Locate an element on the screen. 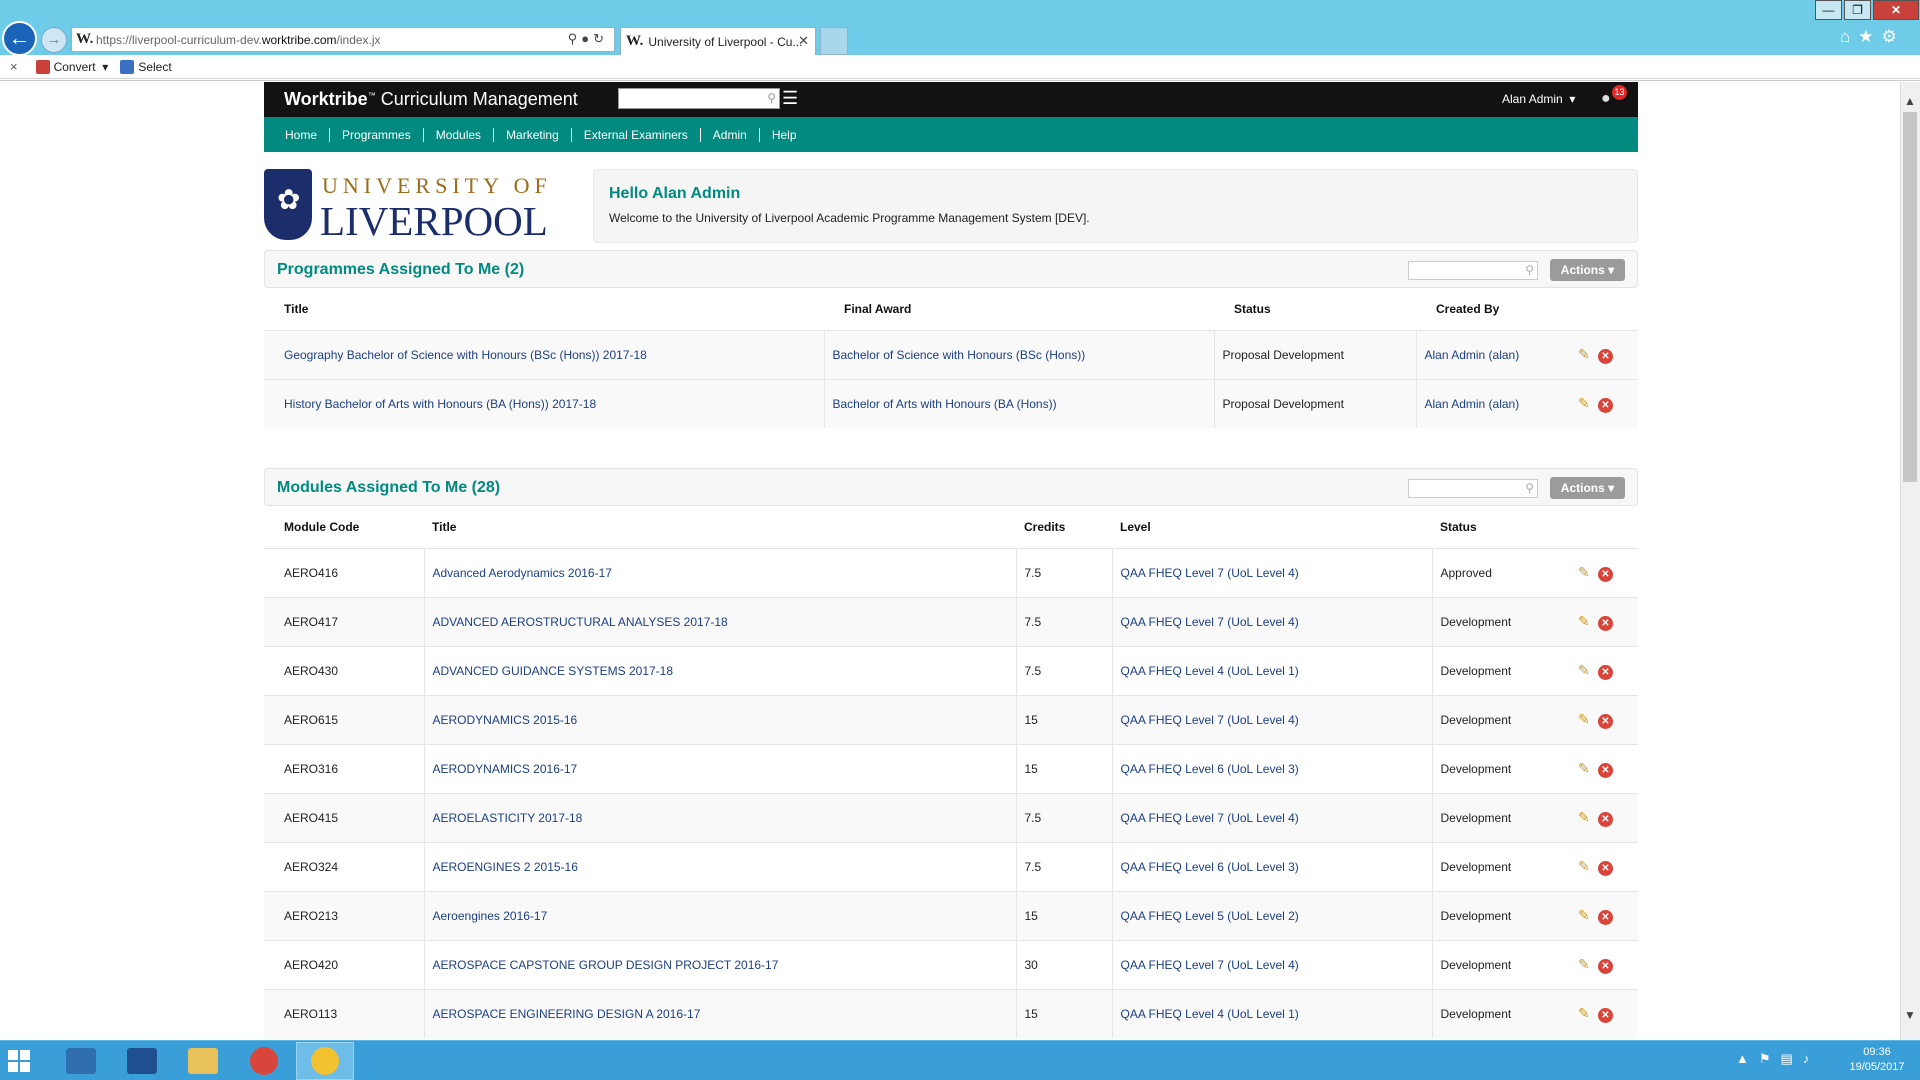  restore-button: ❐ is located at coordinates (1857, 10).